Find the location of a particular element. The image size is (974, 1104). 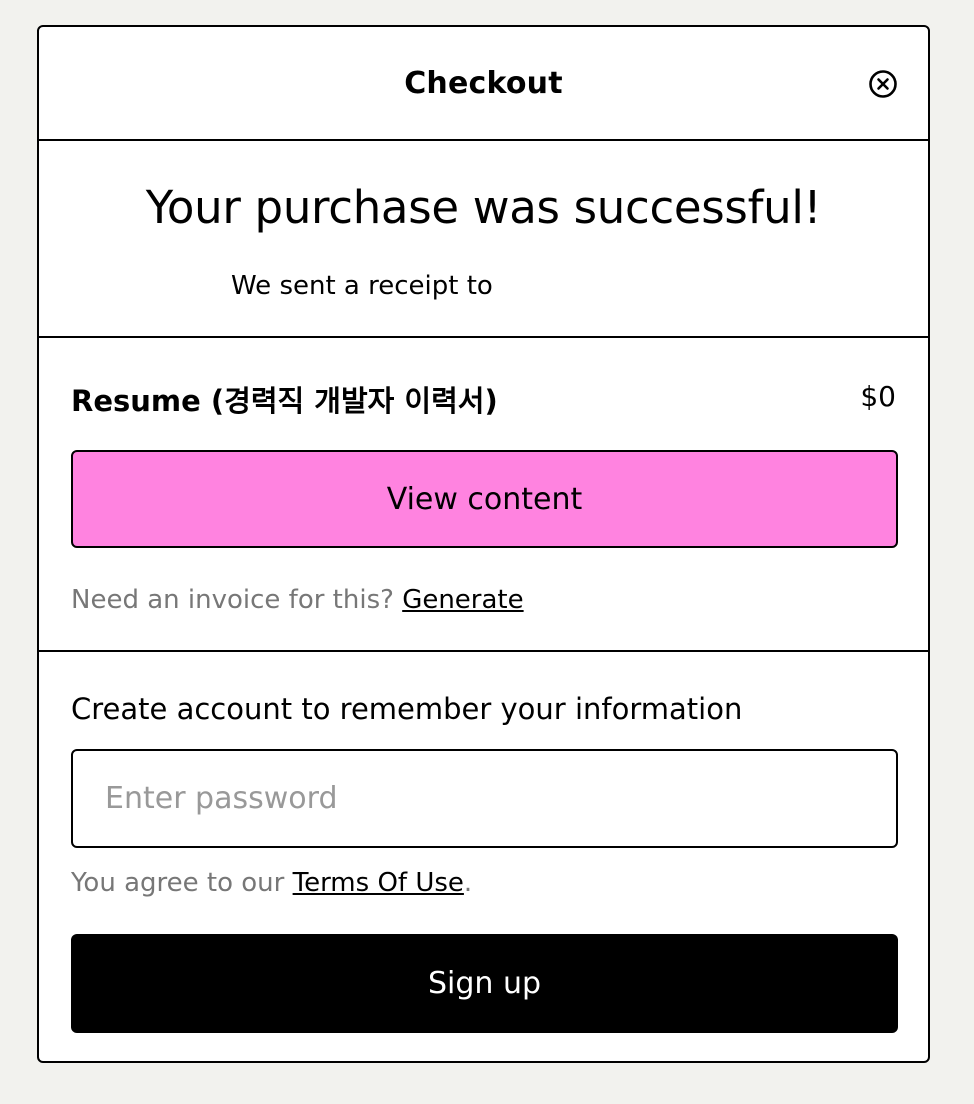

product-price: $0 is located at coordinates (878, 396).